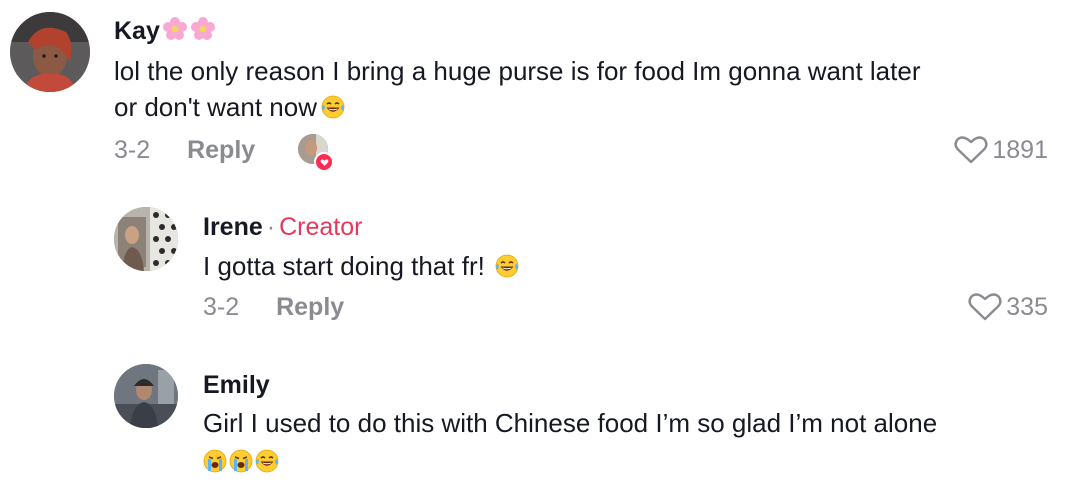 Image resolution: width=1082 pixels, height=488 pixels. Describe the element at coordinates (633, 461) in the screenshot. I see `comment-emoji-row` at that location.